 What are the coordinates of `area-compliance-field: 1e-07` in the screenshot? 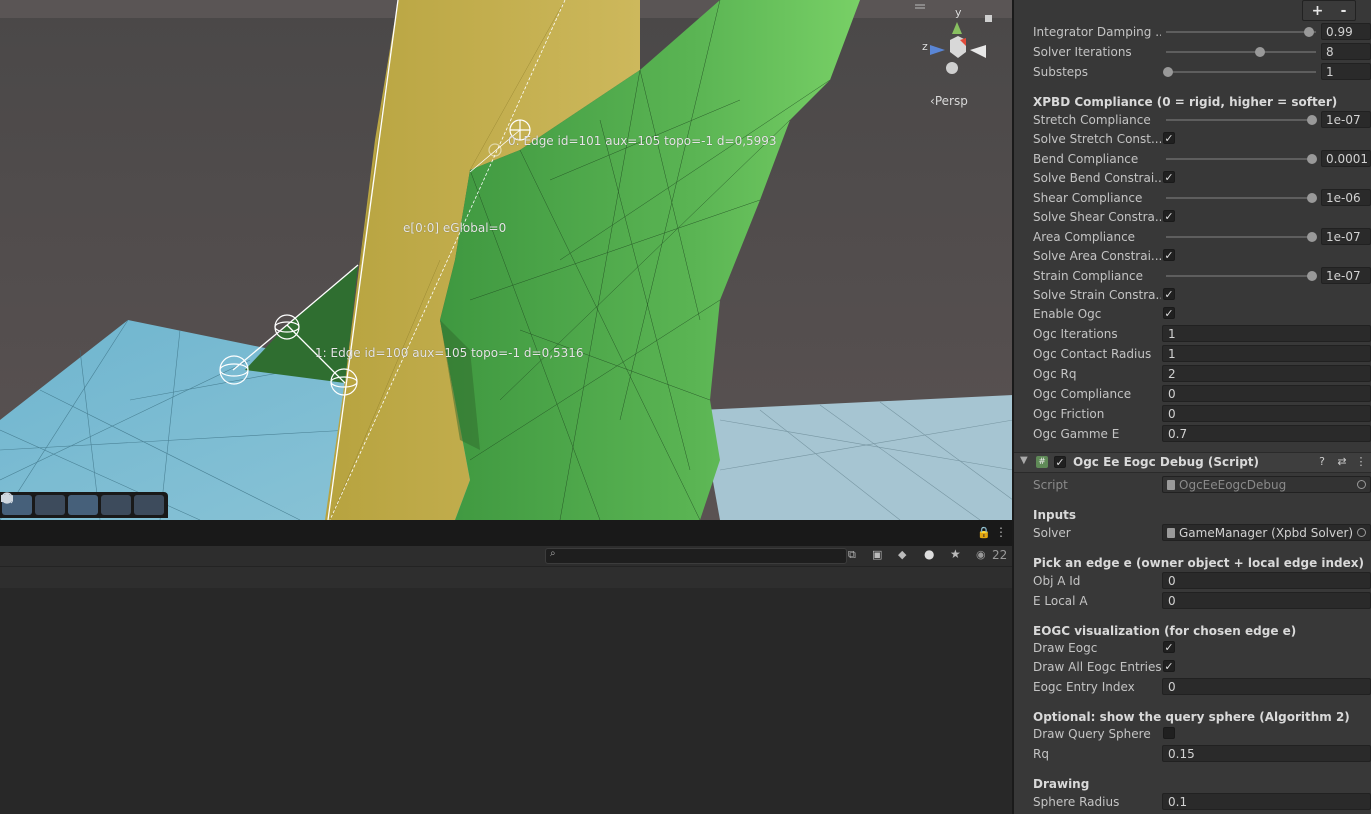 It's located at (1346, 236).